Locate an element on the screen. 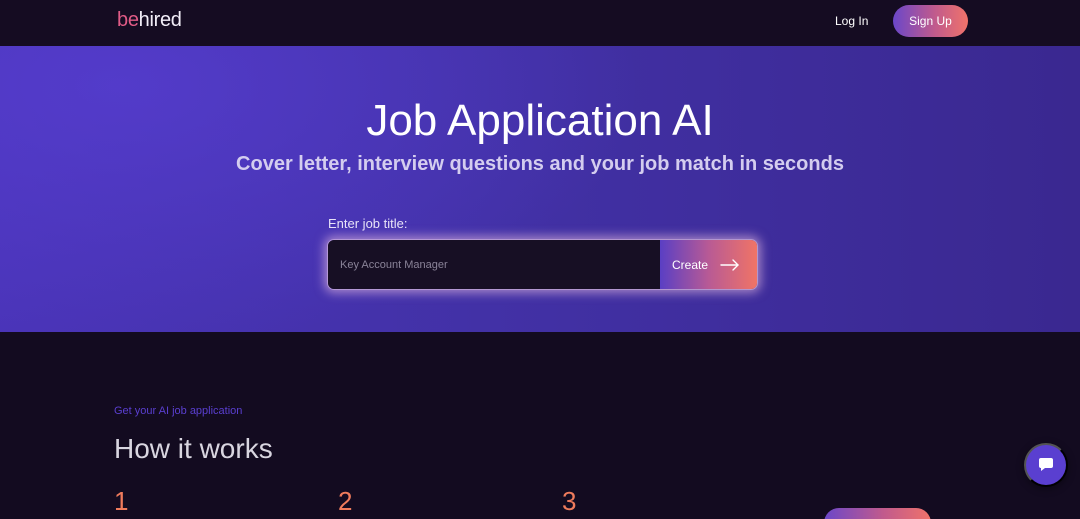 This screenshot has height=519, width=1080. step-number-3: 3 is located at coordinates (569, 501).